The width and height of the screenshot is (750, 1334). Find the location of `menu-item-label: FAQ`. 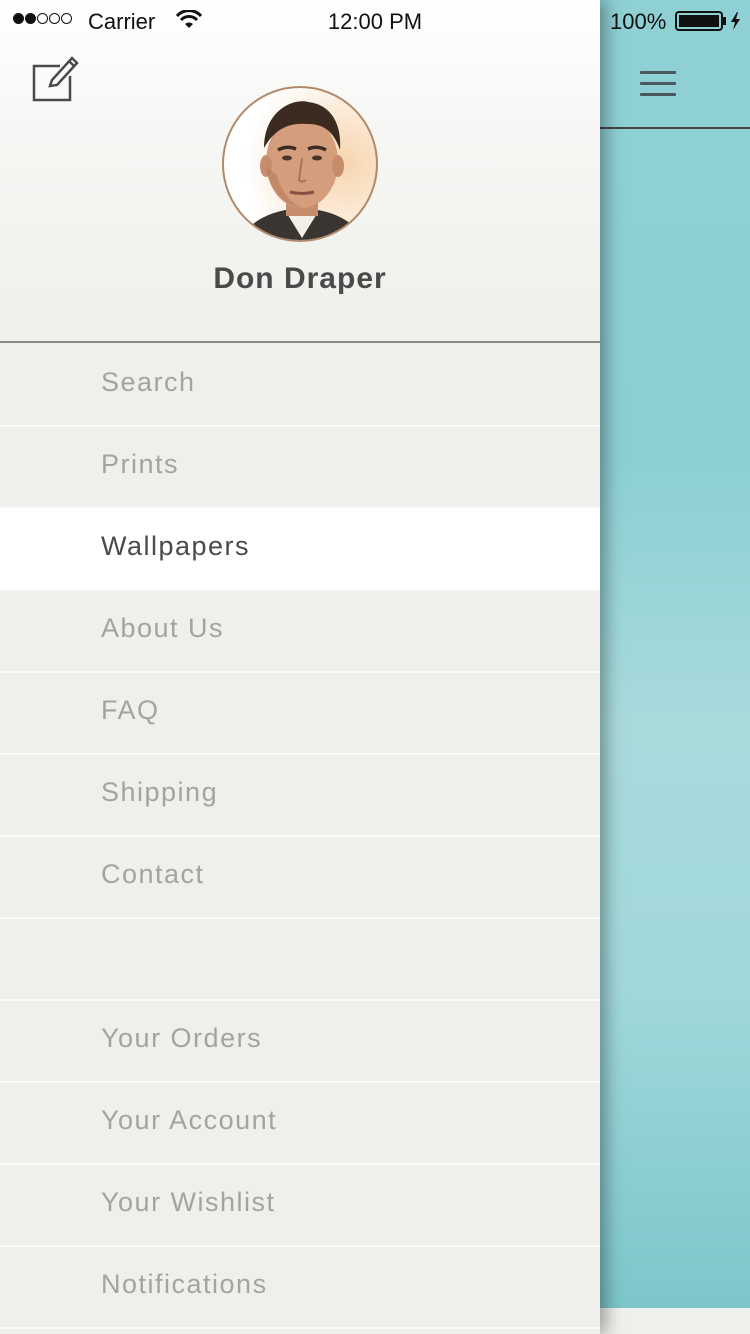

menu-item-label: FAQ is located at coordinates (130, 710).